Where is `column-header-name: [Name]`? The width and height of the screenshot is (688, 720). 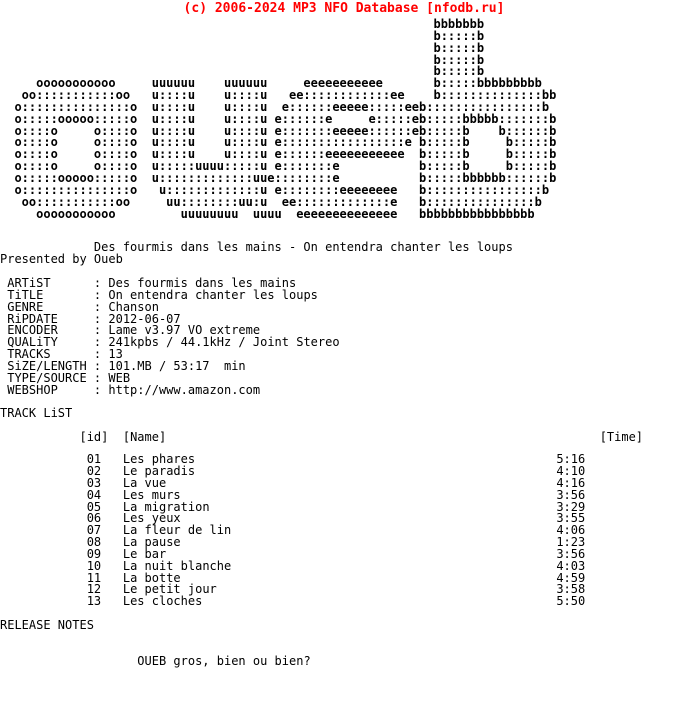 column-header-name: [Name] is located at coordinates (144, 437).